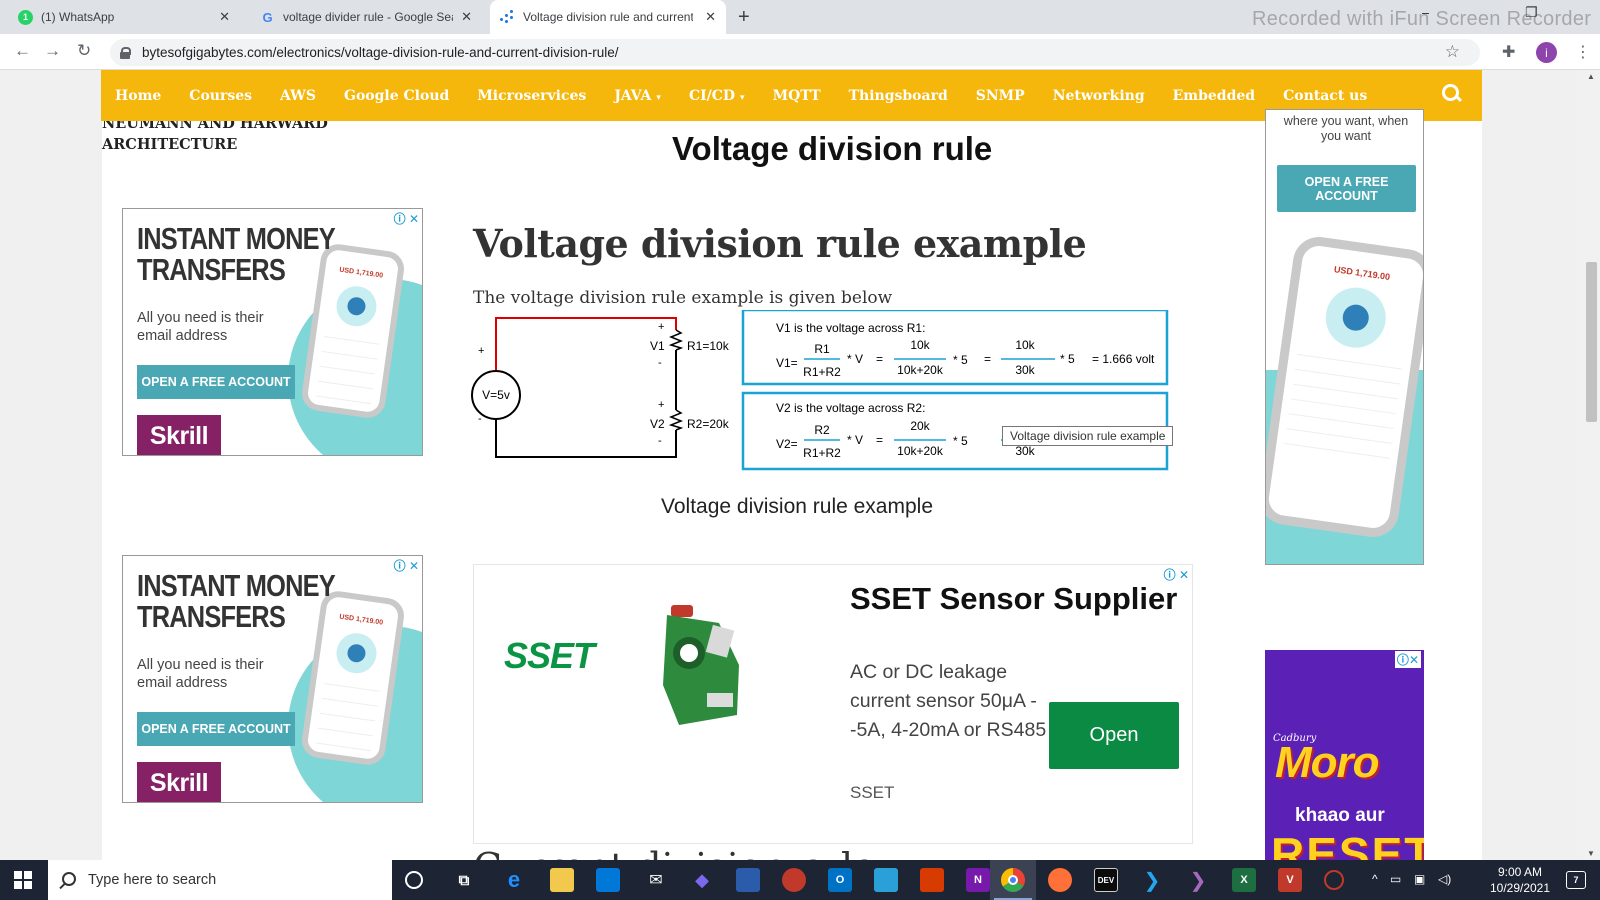 The image size is (1600, 900). What do you see at coordinates (1290, 880) in the screenshot?
I see `app-icon: V` at bounding box center [1290, 880].